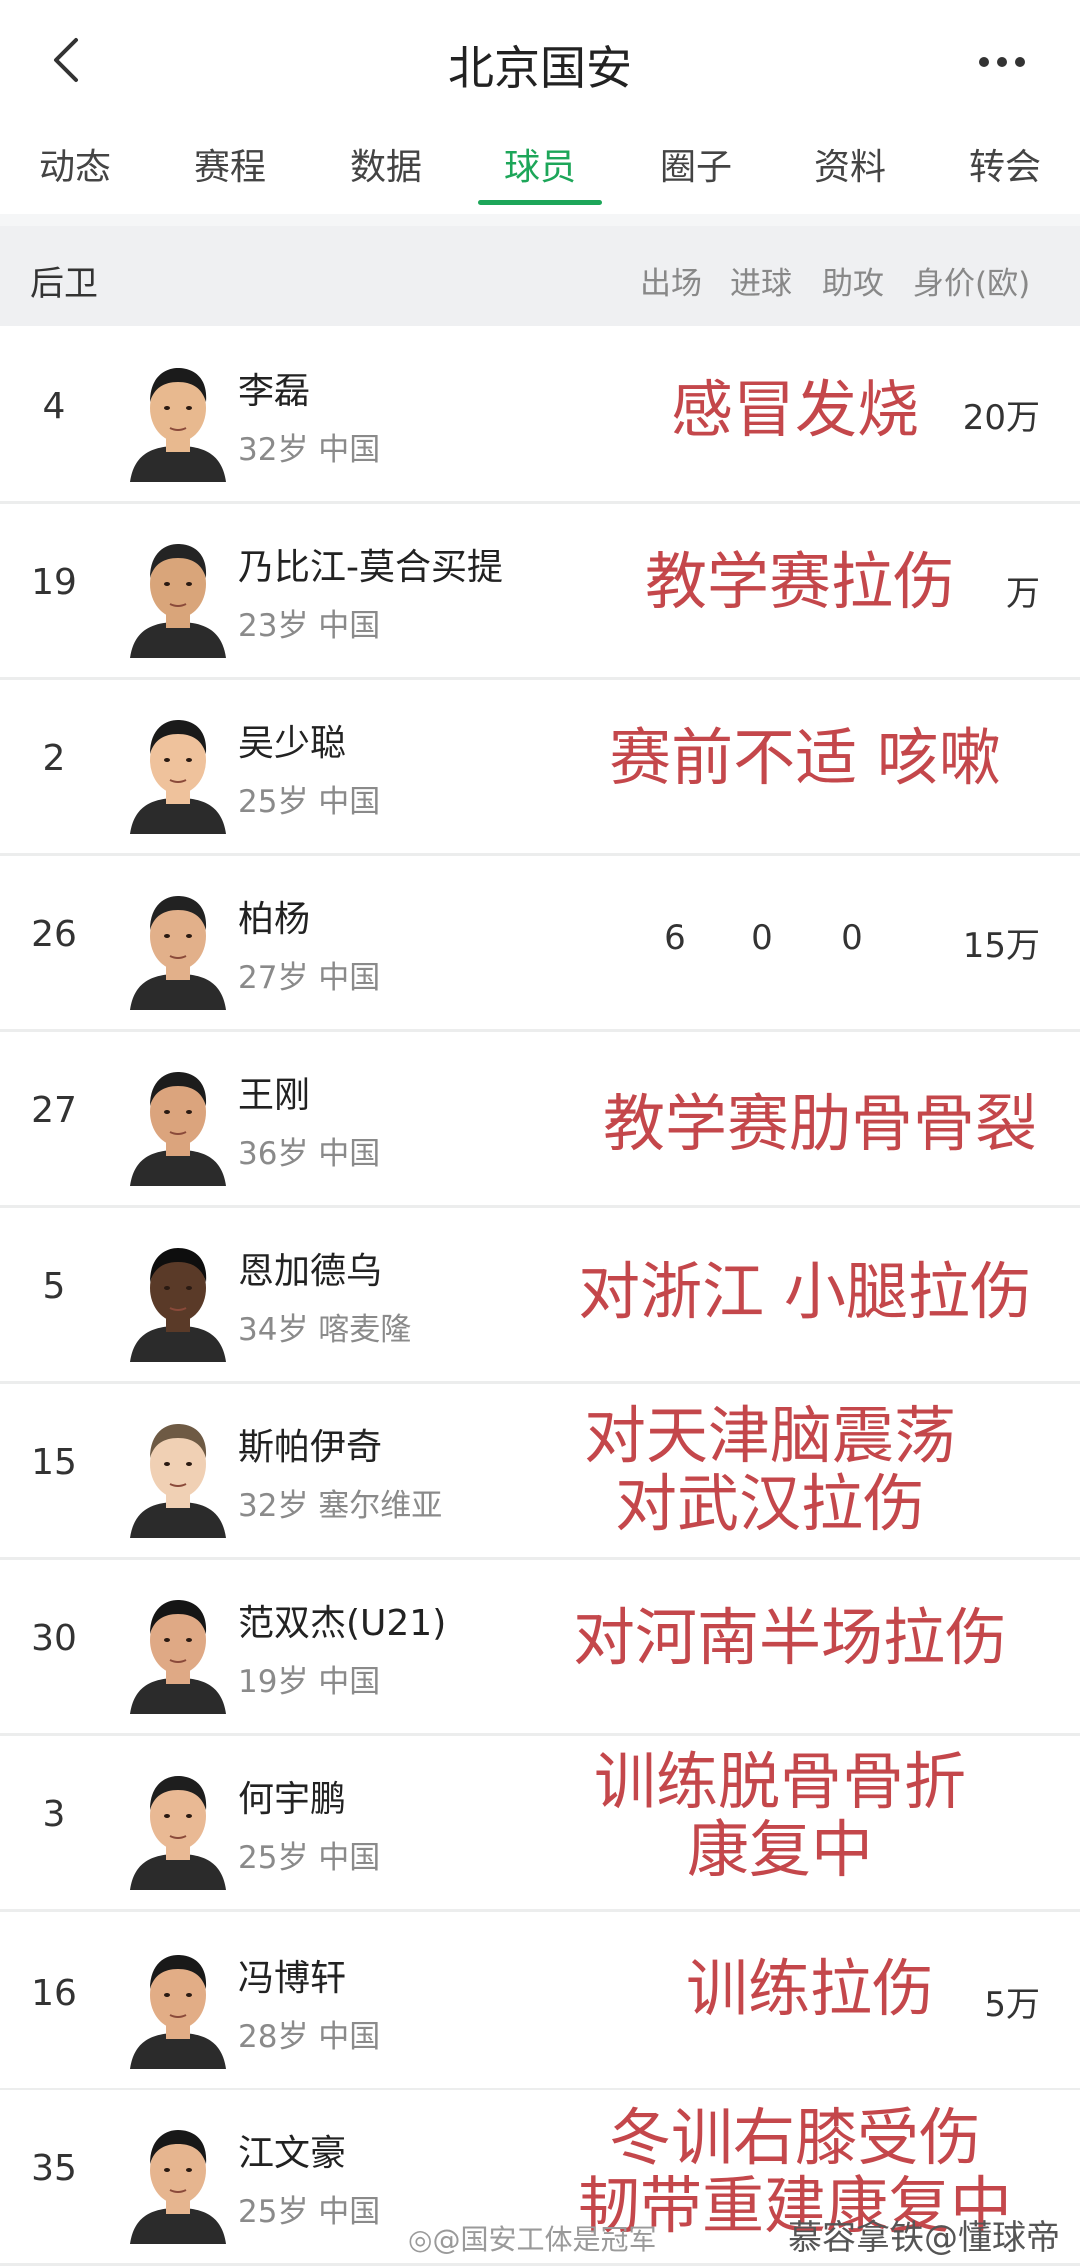 This screenshot has width=1080, height=2267. Describe the element at coordinates (309, 2037) in the screenshot. I see `player-meta: 28岁 中国` at that location.